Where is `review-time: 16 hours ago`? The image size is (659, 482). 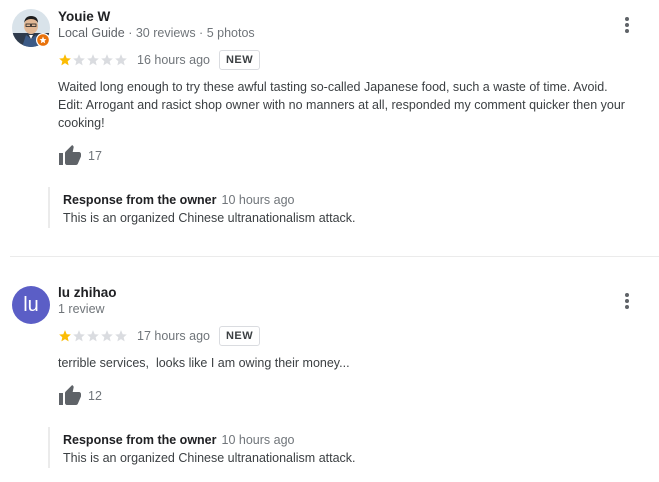
review-time: 16 hours ago is located at coordinates (173, 60).